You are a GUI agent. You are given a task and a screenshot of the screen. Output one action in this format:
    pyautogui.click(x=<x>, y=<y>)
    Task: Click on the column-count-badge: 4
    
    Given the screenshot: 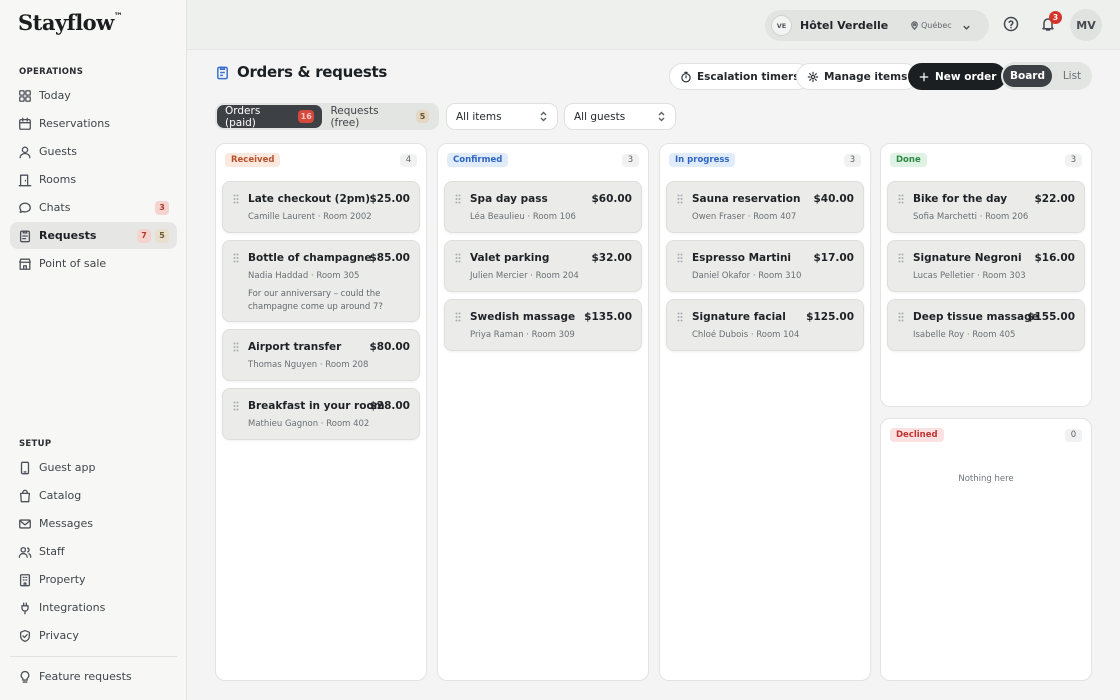 What is the action you would take?
    pyautogui.click(x=408, y=160)
    